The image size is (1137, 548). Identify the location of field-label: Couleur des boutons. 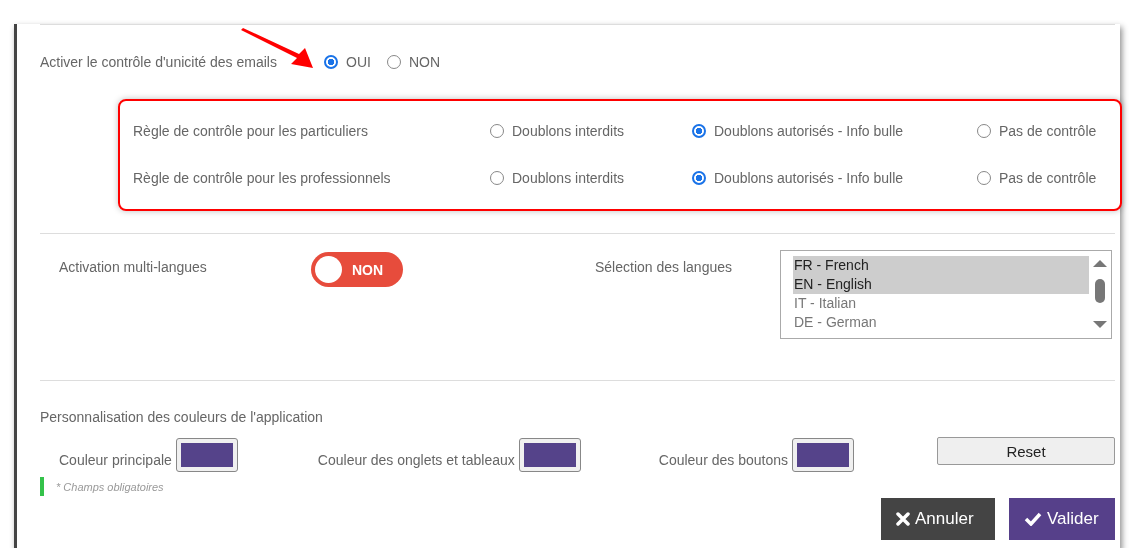
(723, 460).